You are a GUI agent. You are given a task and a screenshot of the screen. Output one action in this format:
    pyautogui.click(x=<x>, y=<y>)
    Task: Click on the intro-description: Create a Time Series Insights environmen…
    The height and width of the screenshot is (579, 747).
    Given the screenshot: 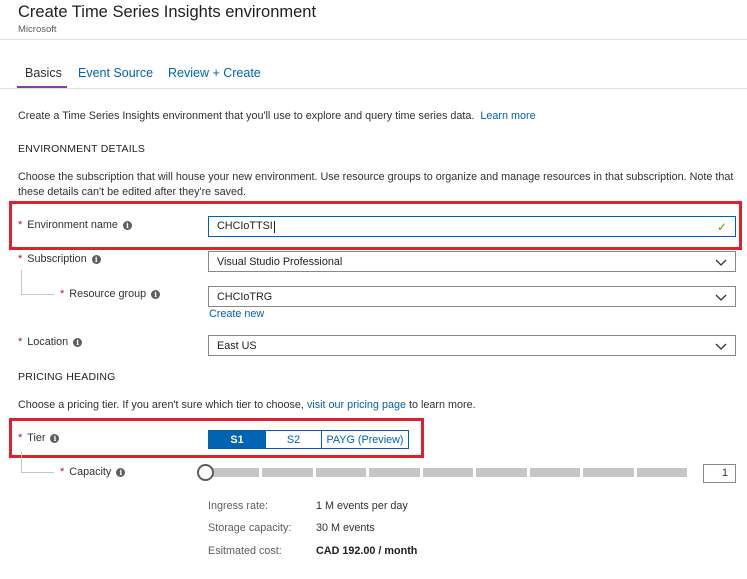 What is the action you would take?
    pyautogui.click(x=246, y=116)
    